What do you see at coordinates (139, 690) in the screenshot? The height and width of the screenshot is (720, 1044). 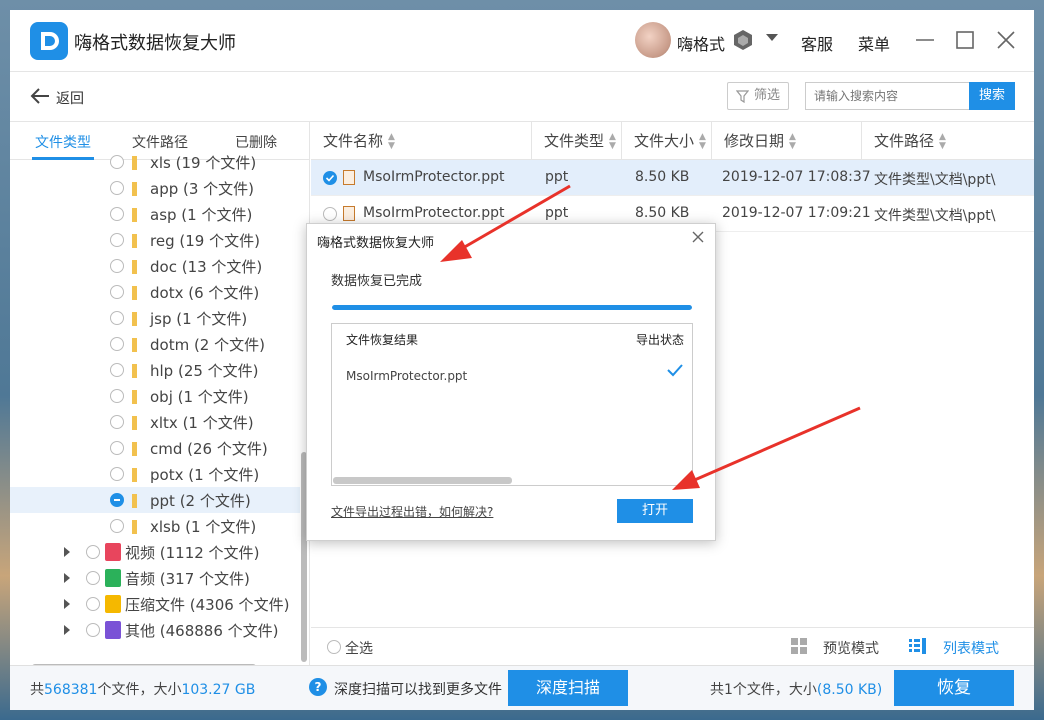 I see `summary-text: 个文件，大小` at bounding box center [139, 690].